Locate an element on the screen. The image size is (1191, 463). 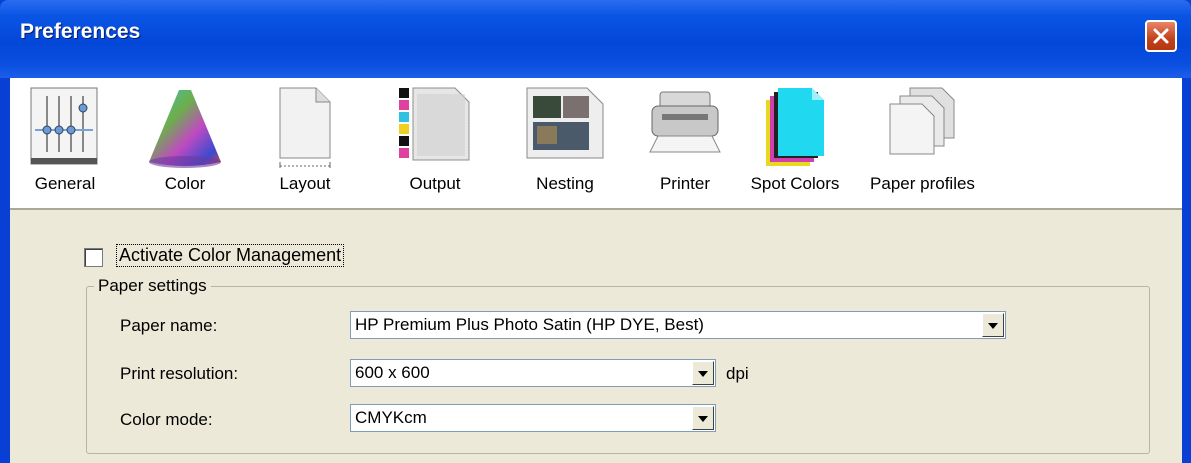
toolbar-item-label: Printer is located at coordinates (685, 183).